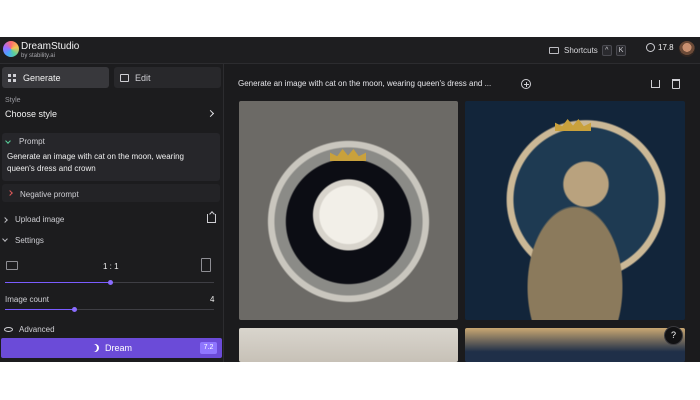 The height and width of the screenshot is (400, 700). Describe the element at coordinates (526, 84) in the screenshot. I see `add-icon` at that location.